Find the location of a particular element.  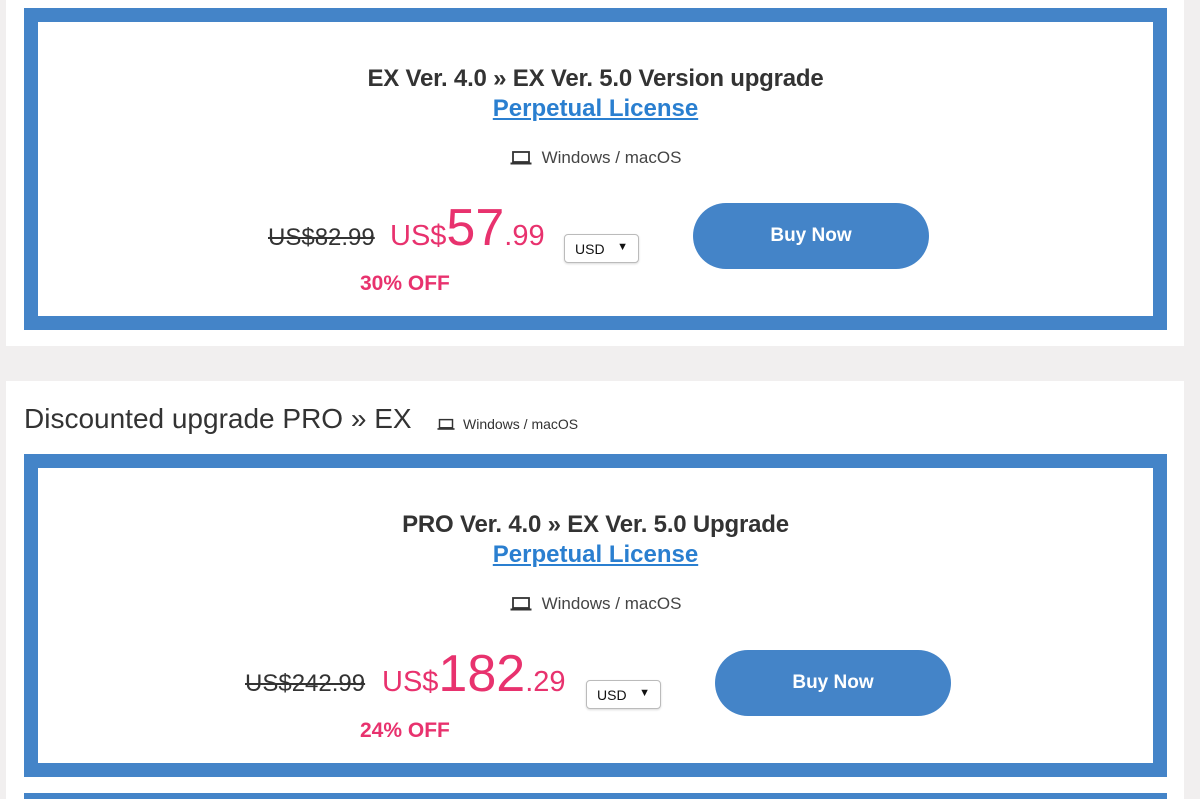

original-price: US$82.99 is located at coordinates (321, 237).